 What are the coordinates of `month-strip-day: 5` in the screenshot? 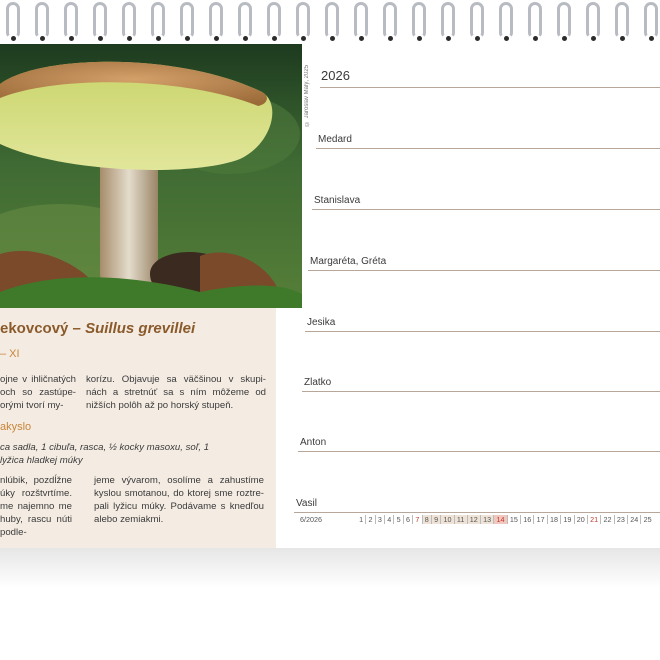 It's located at (397, 519).